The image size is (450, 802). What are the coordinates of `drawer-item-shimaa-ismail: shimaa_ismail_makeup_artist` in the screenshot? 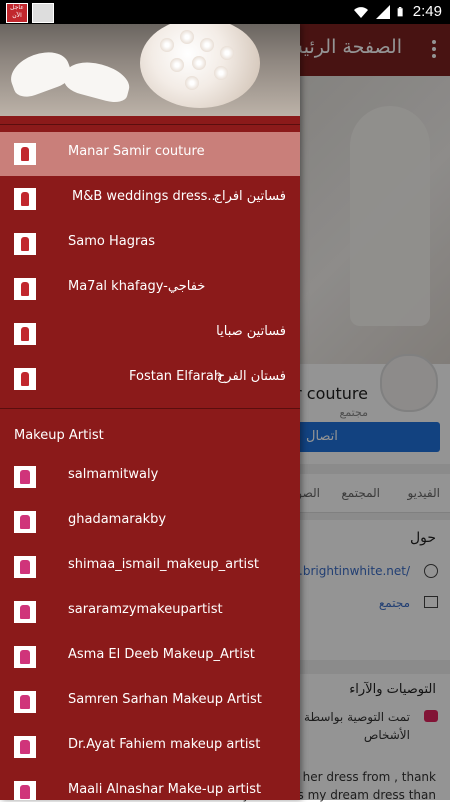 It's located at (150, 567).